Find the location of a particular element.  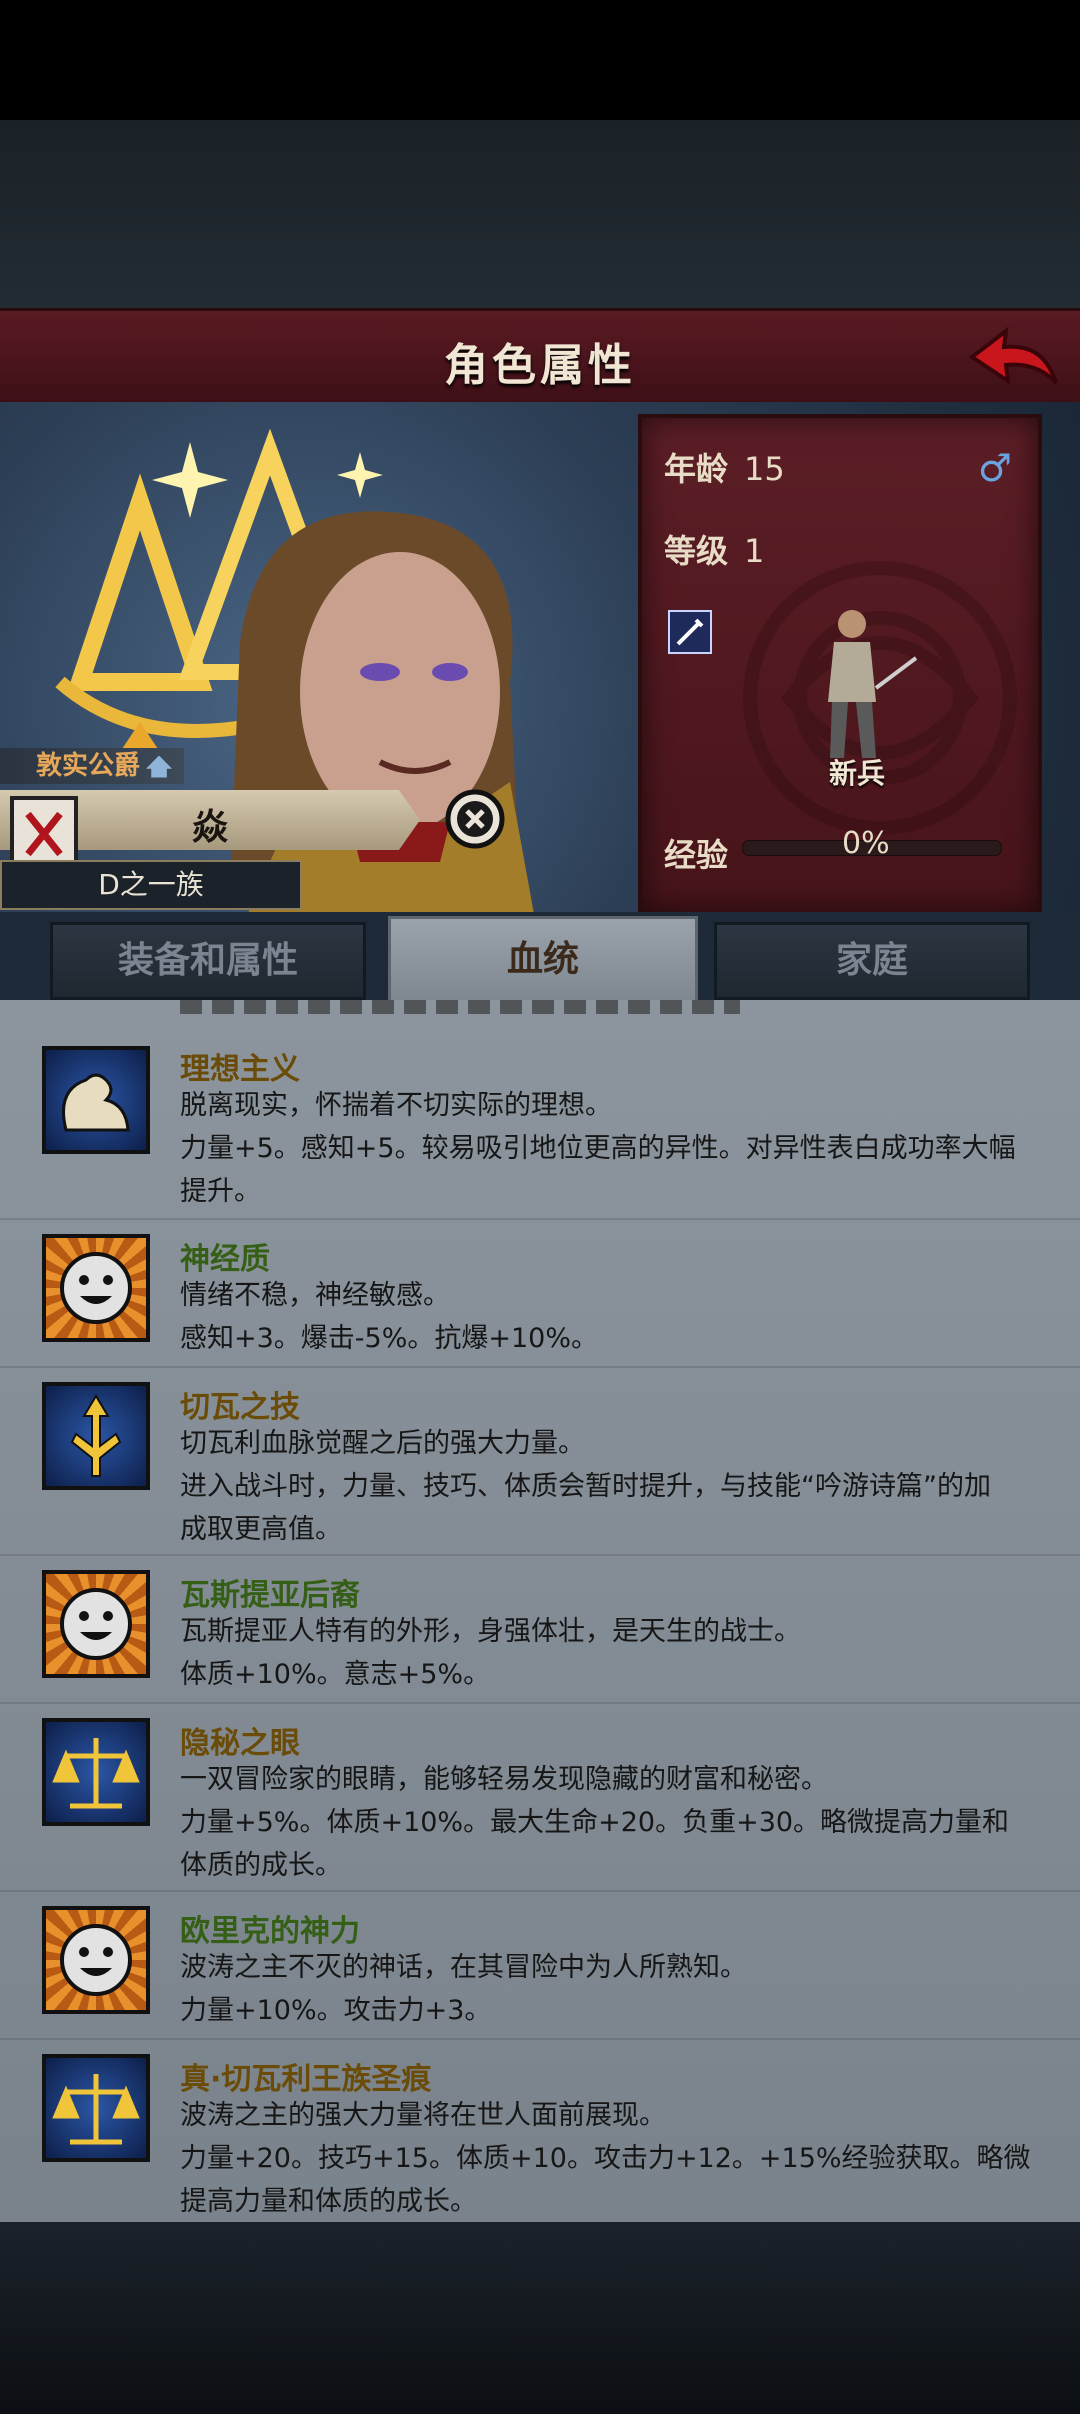

trait-name: 神经质 is located at coordinates (225, 1259).